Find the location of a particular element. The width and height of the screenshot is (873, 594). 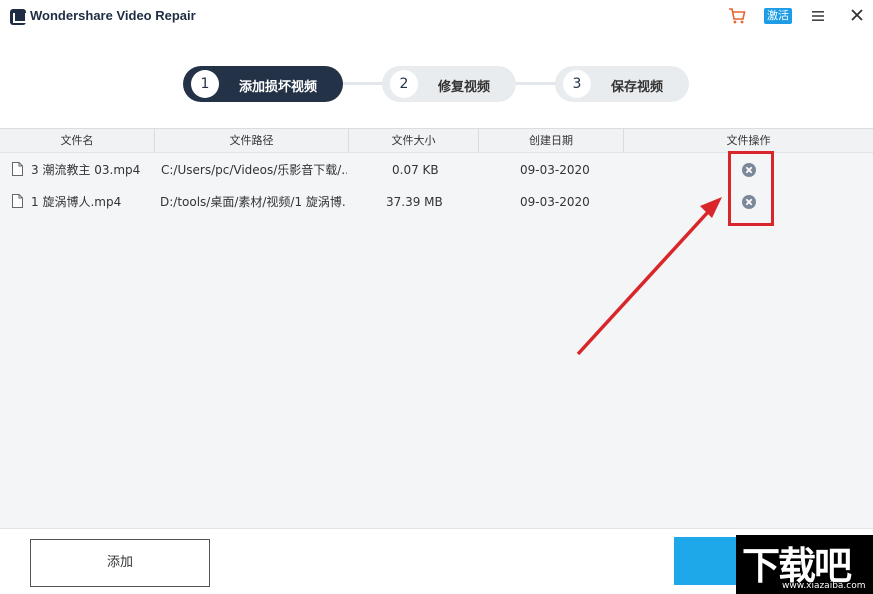

annotation-highlight-box is located at coordinates (751, 188).